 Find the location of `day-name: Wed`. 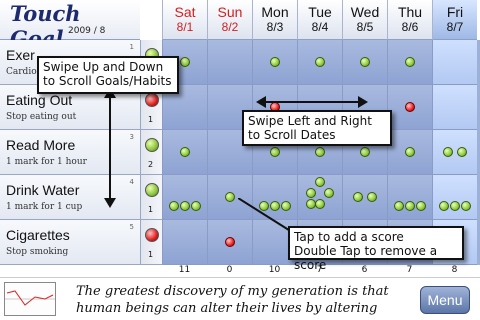

day-name: Wed is located at coordinates (365, 12).